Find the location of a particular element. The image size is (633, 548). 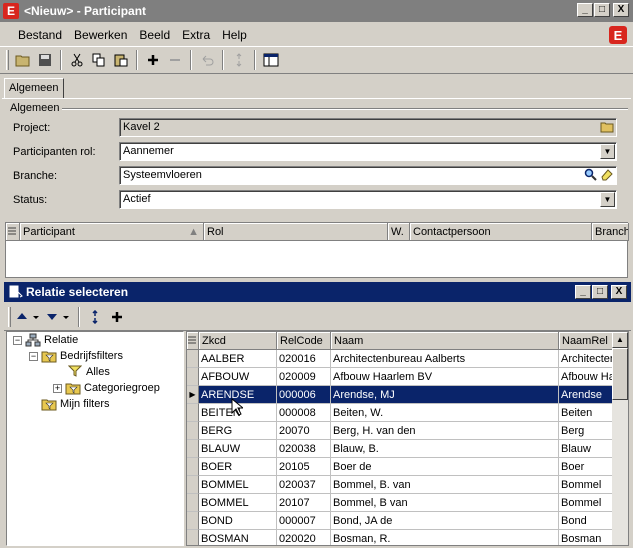

table-row: BOMMEL 20107 Bommel, B van Bommel is located at coordinates (400, 503).